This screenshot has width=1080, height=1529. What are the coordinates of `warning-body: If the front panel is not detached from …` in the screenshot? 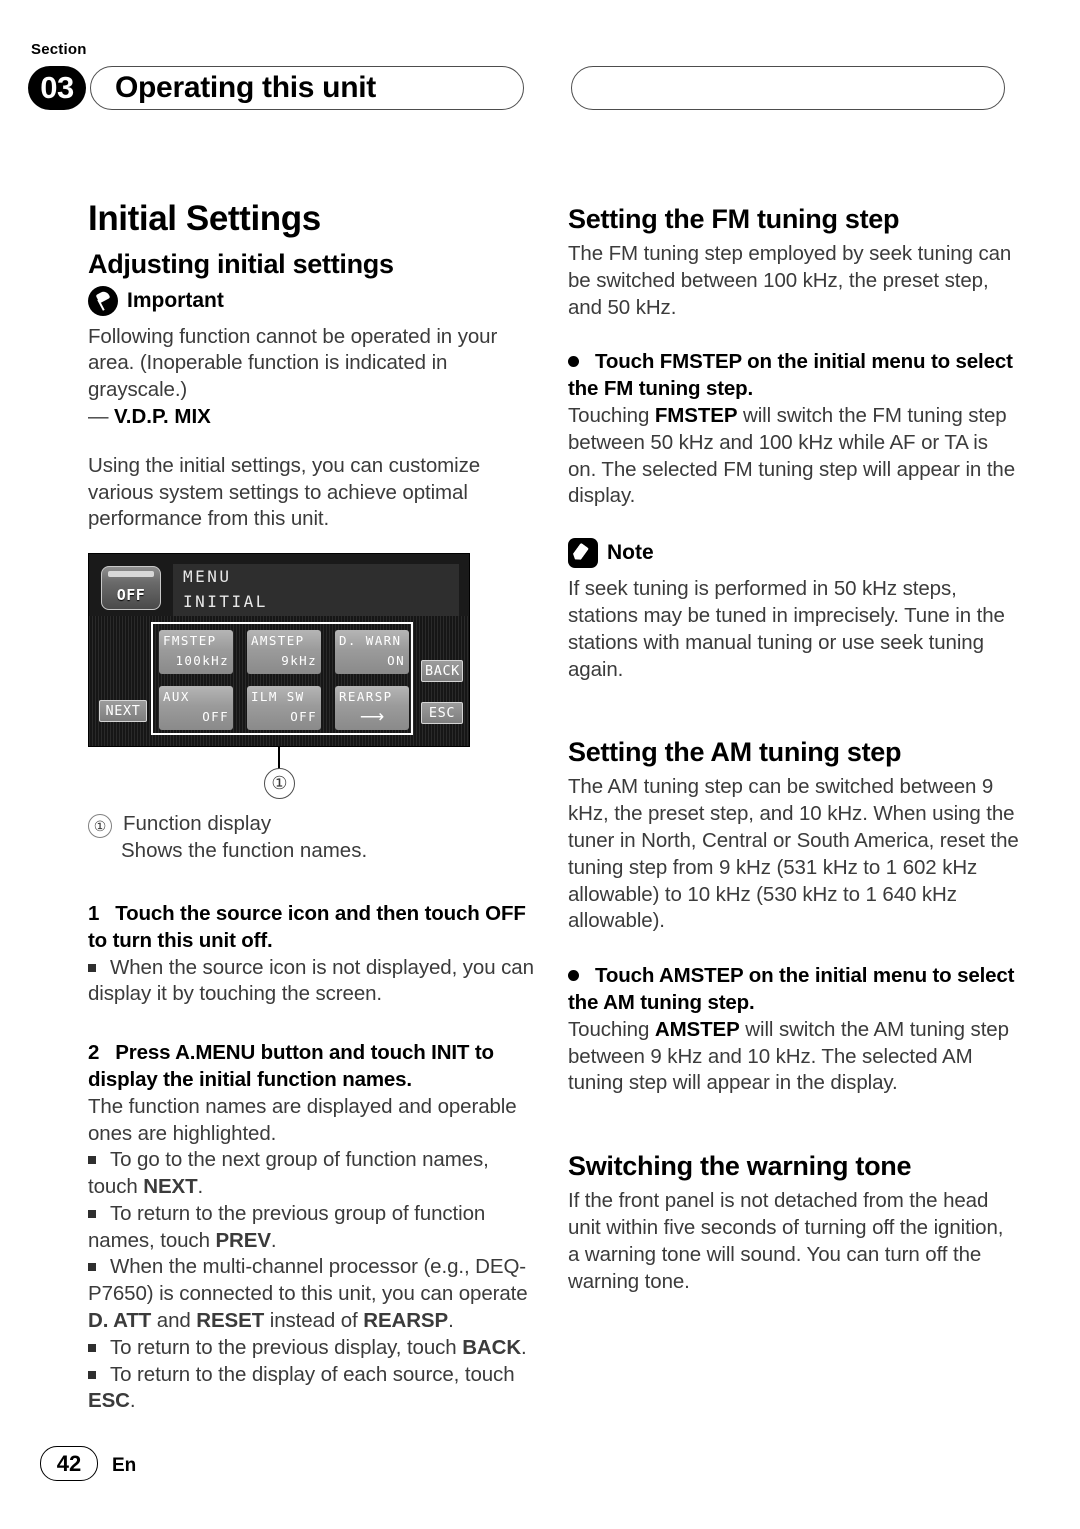 It's located at (786, 1241).